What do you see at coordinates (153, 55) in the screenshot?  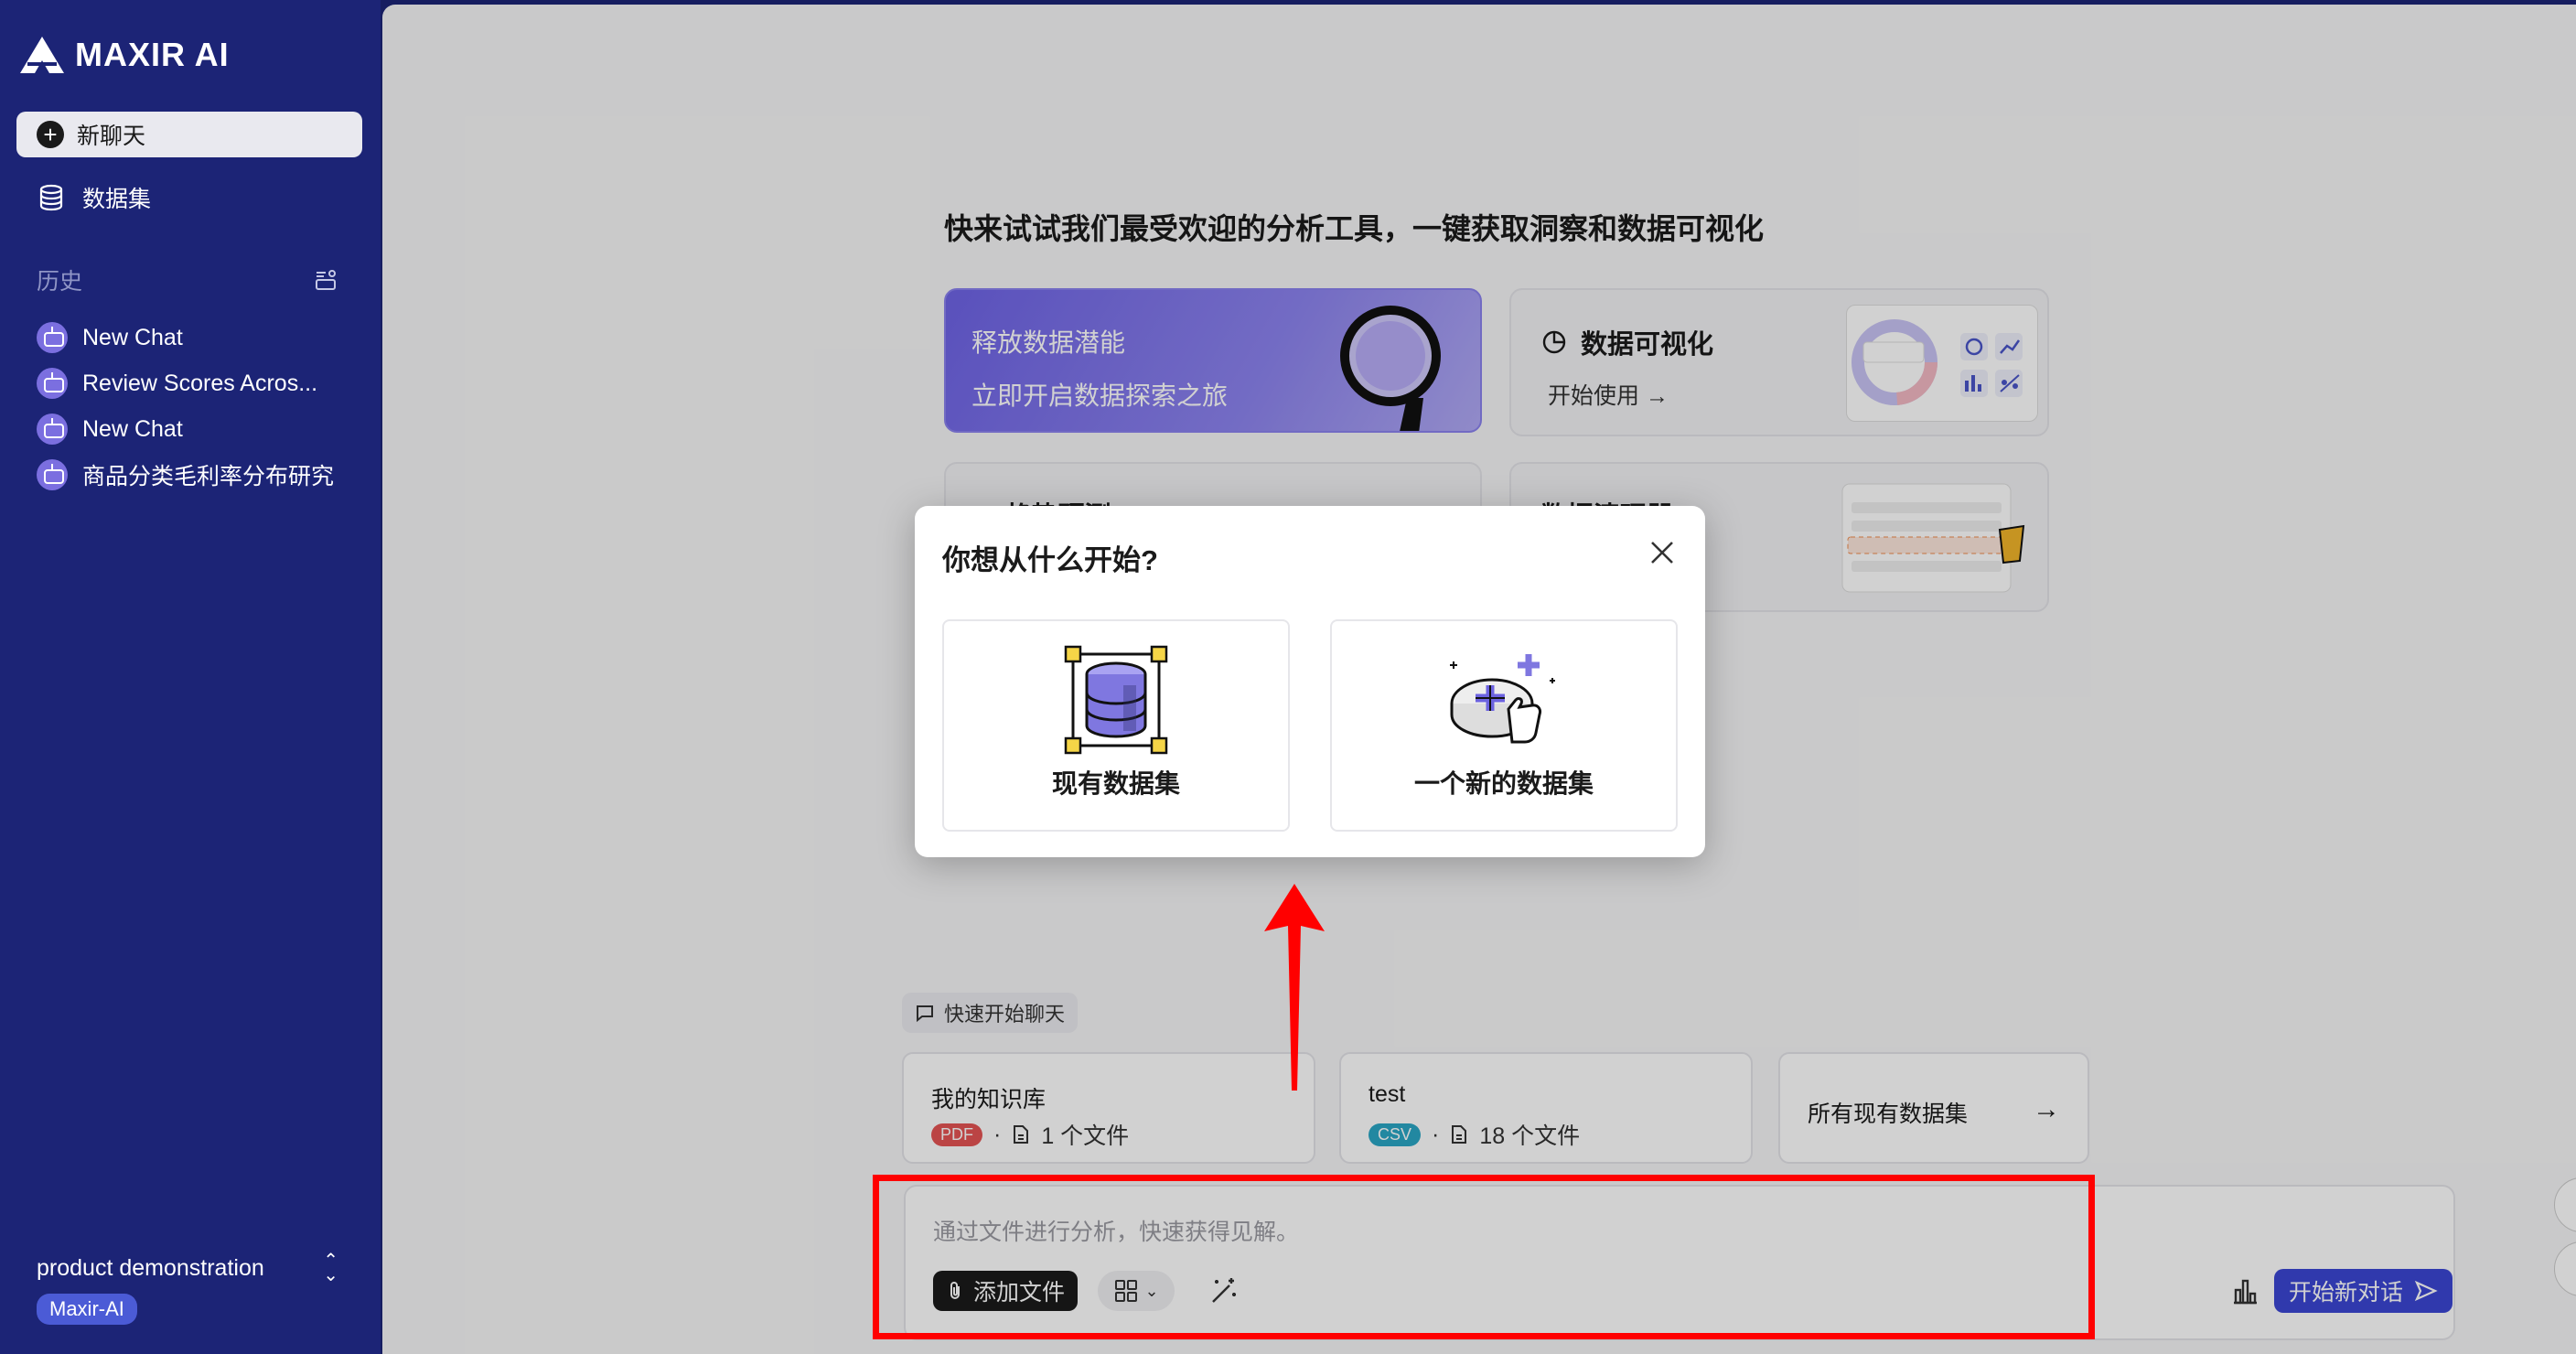 I see `logo-text: MAXIR AI` at bounding box center [153, 55].